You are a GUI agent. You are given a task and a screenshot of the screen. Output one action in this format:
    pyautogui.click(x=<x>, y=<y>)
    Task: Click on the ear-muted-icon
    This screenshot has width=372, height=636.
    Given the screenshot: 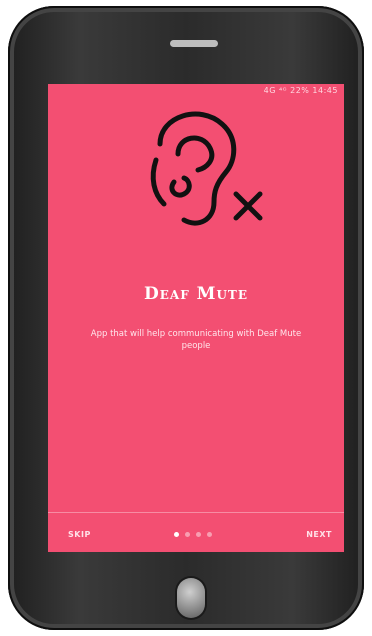 What is the action you would take?
    pyautogui.click(x=206, y=168)
    